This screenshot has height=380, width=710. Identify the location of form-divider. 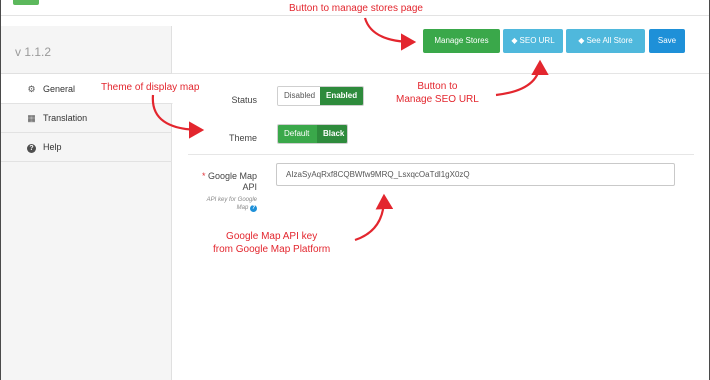
(441, 154).